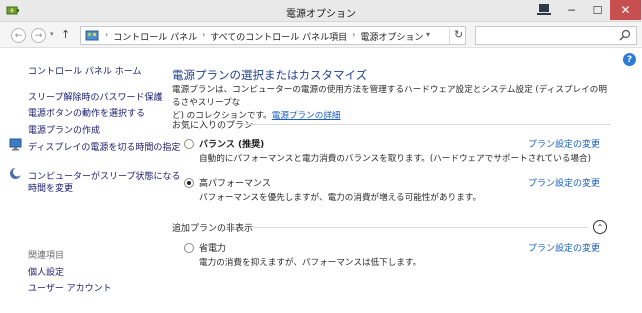 This screenshot has height=313, width=642. What do you see at coordinates (321, 11) in the screenshot?
I see `title-bar: 電源オプション ─ ☐ ✕` at bounding box center [321, 11].